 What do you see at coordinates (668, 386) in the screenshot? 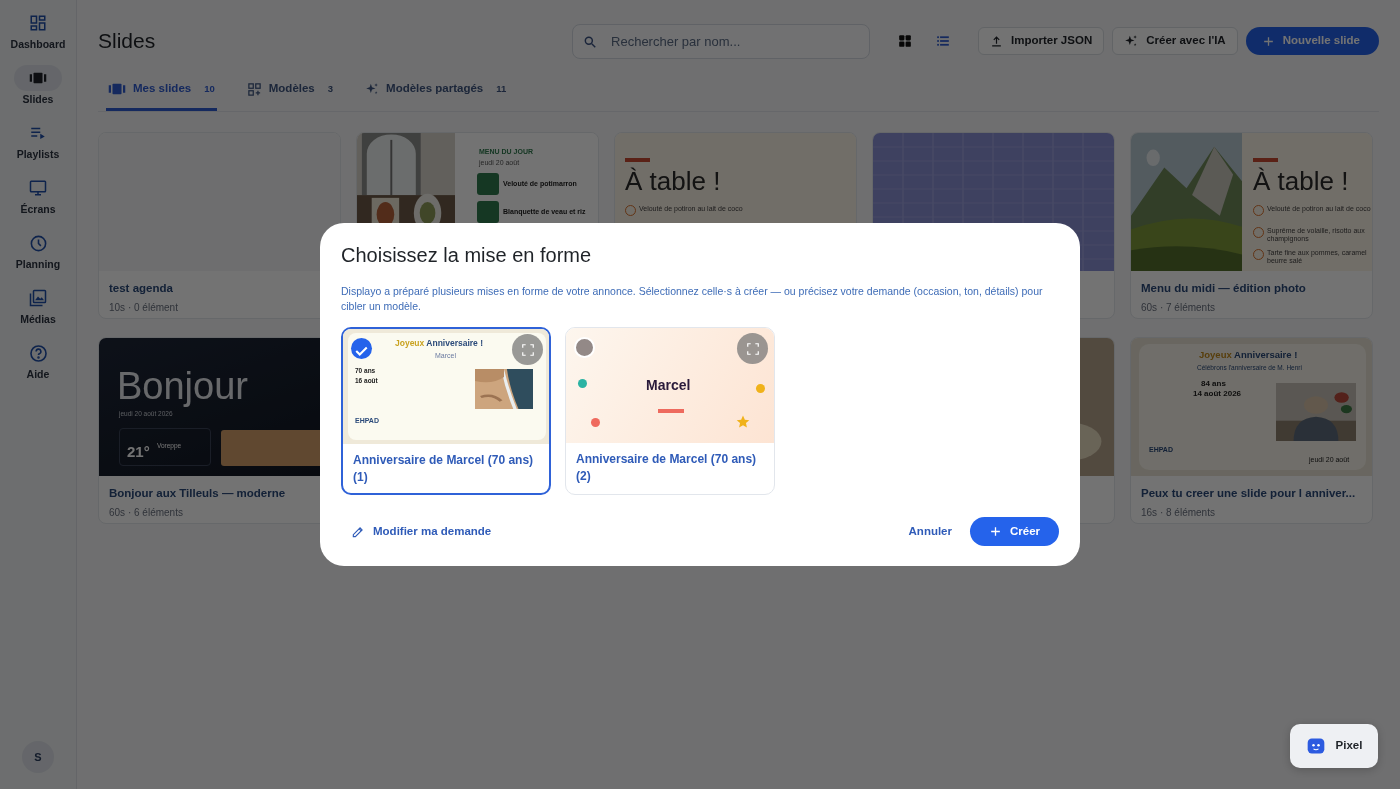
I see `slide-name: Marcel` at bounding box center [668, 386].